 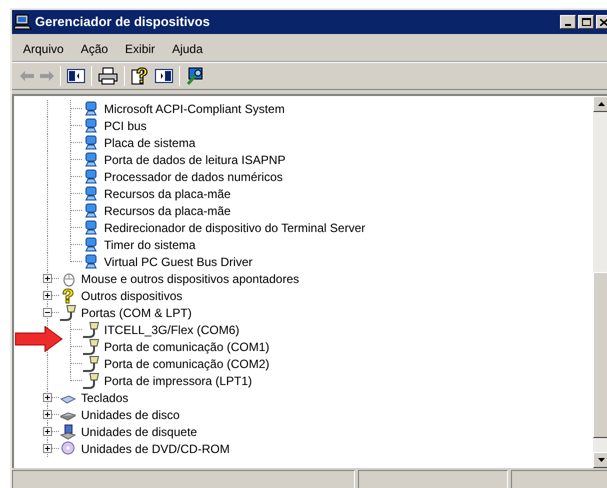 I want to click on menu-item: Exibir, so click(x=140, y=49).